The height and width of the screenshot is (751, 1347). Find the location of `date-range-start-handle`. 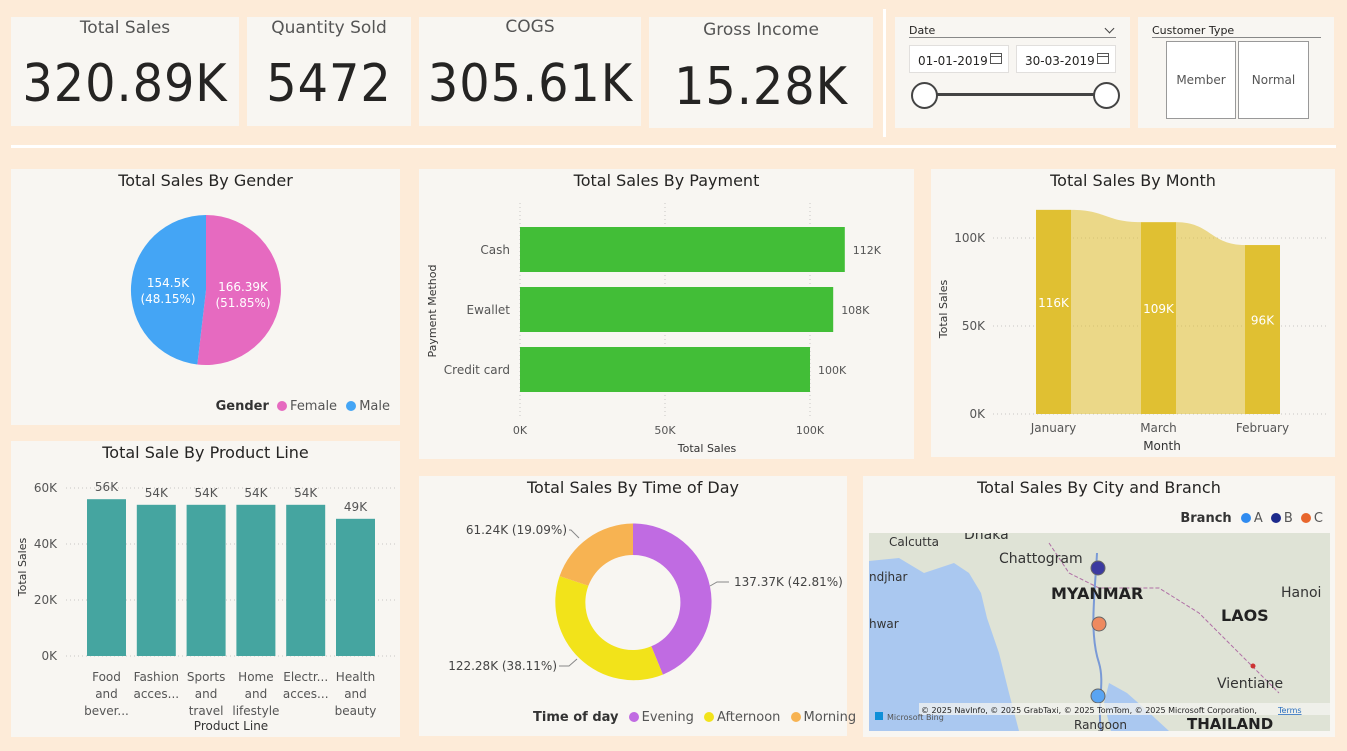

date-range-start-handle is located at coordinates (924, 95).